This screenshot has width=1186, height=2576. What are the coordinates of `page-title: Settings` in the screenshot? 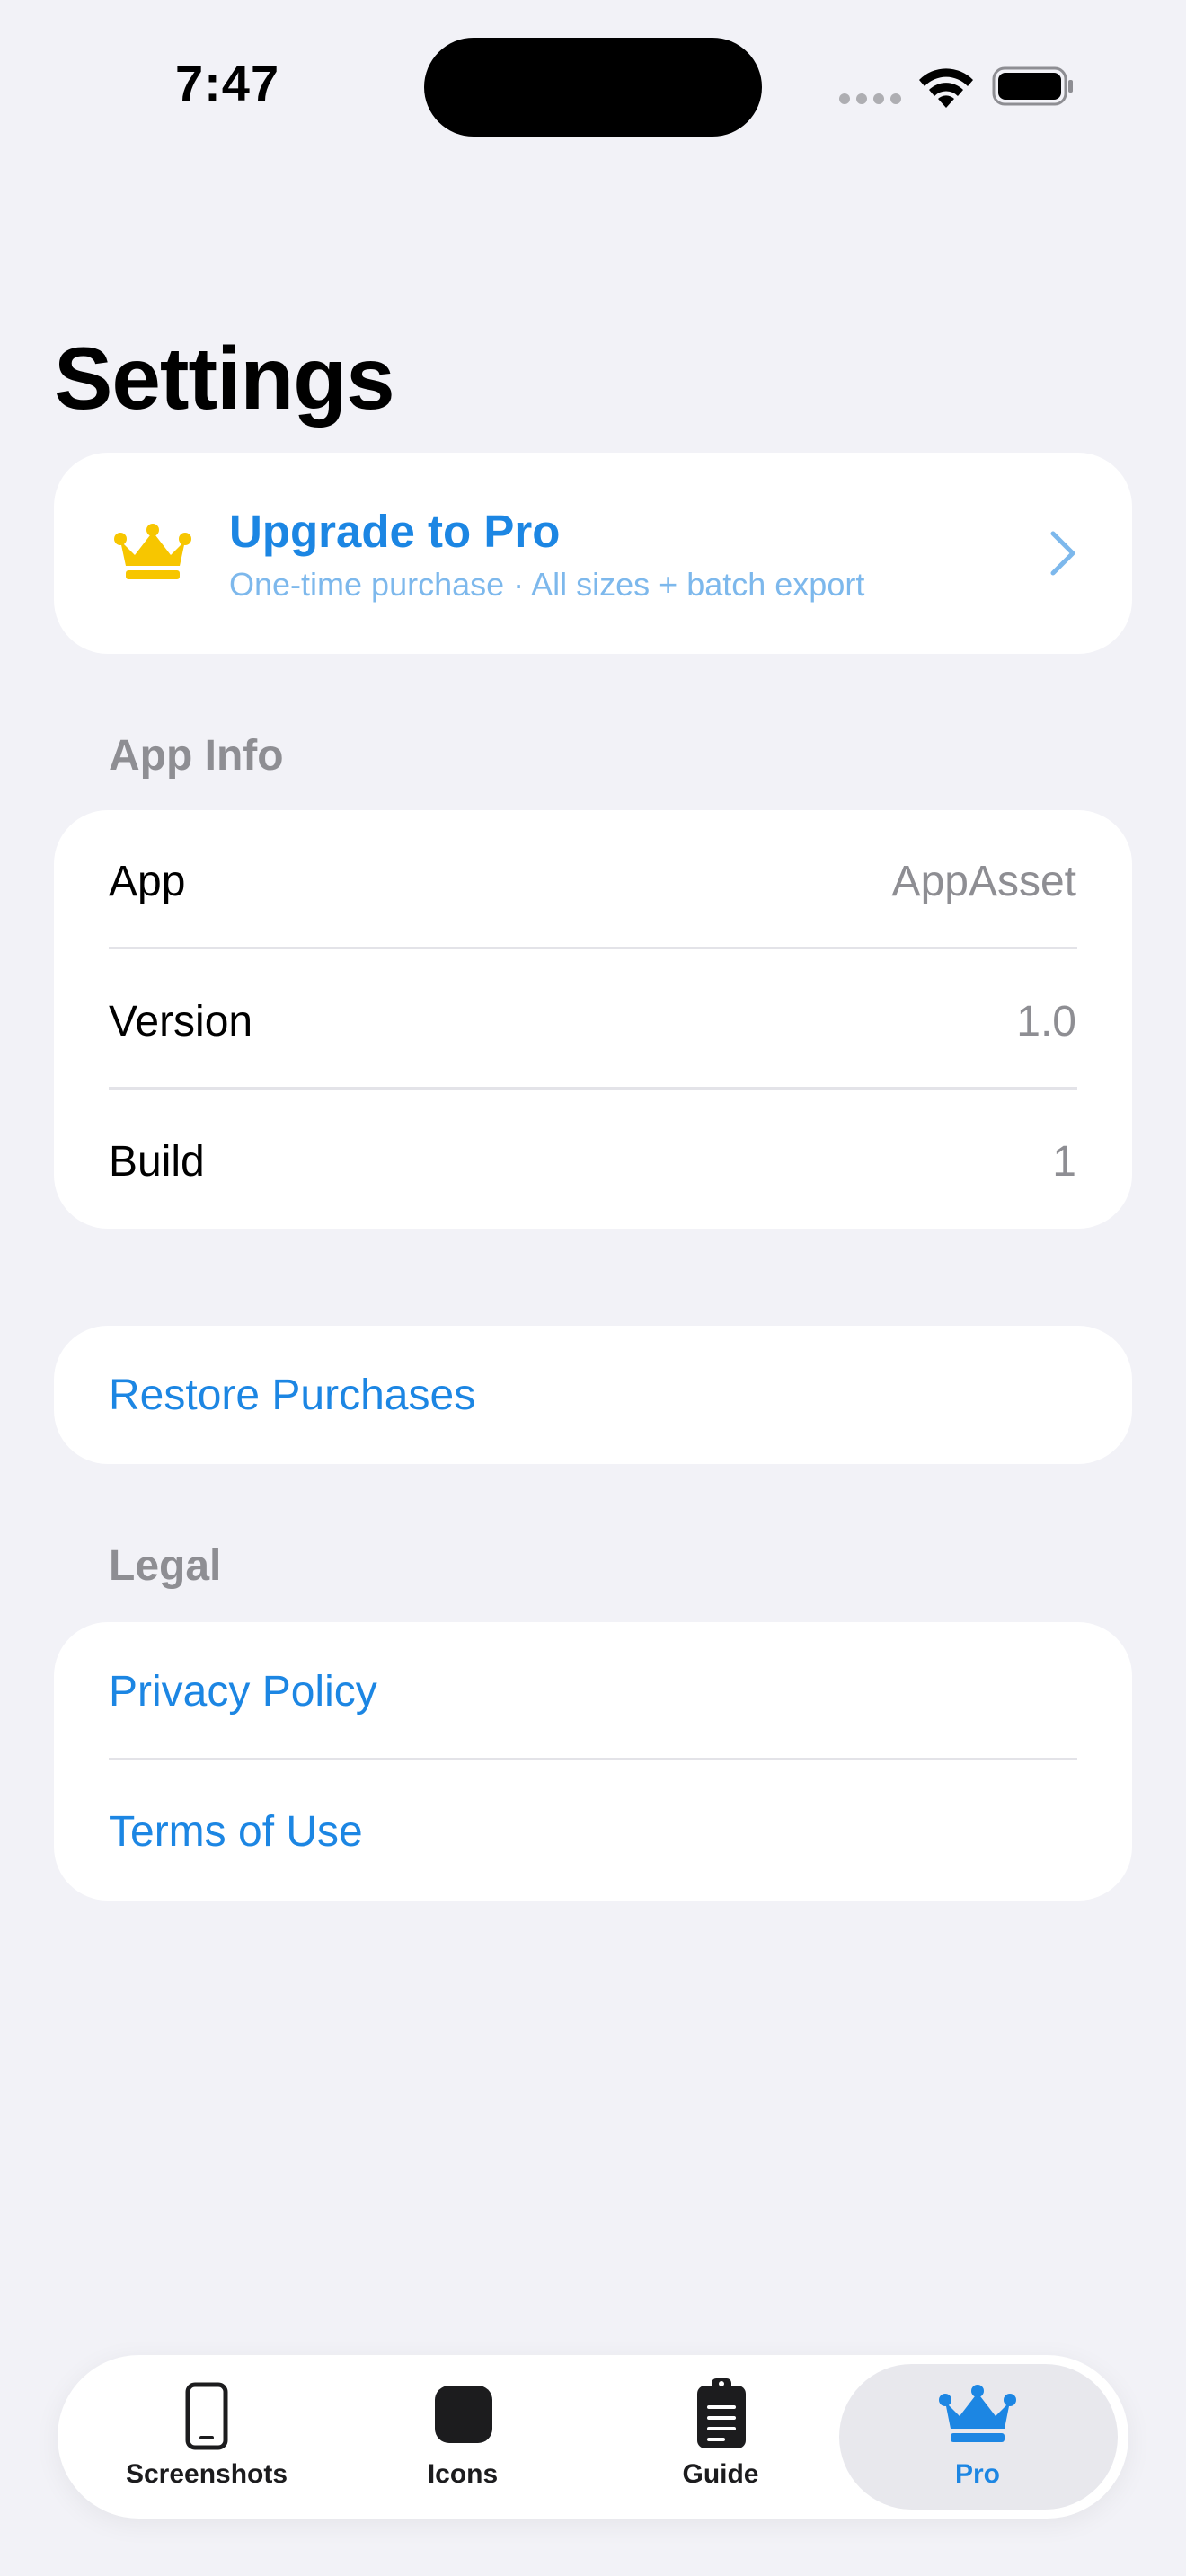 It's located at (224, 378).